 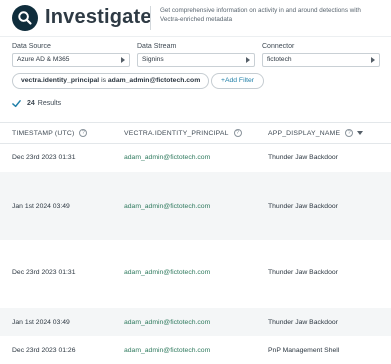 I want to click on data-stream-value: Signins, so click(x=153, y=59).